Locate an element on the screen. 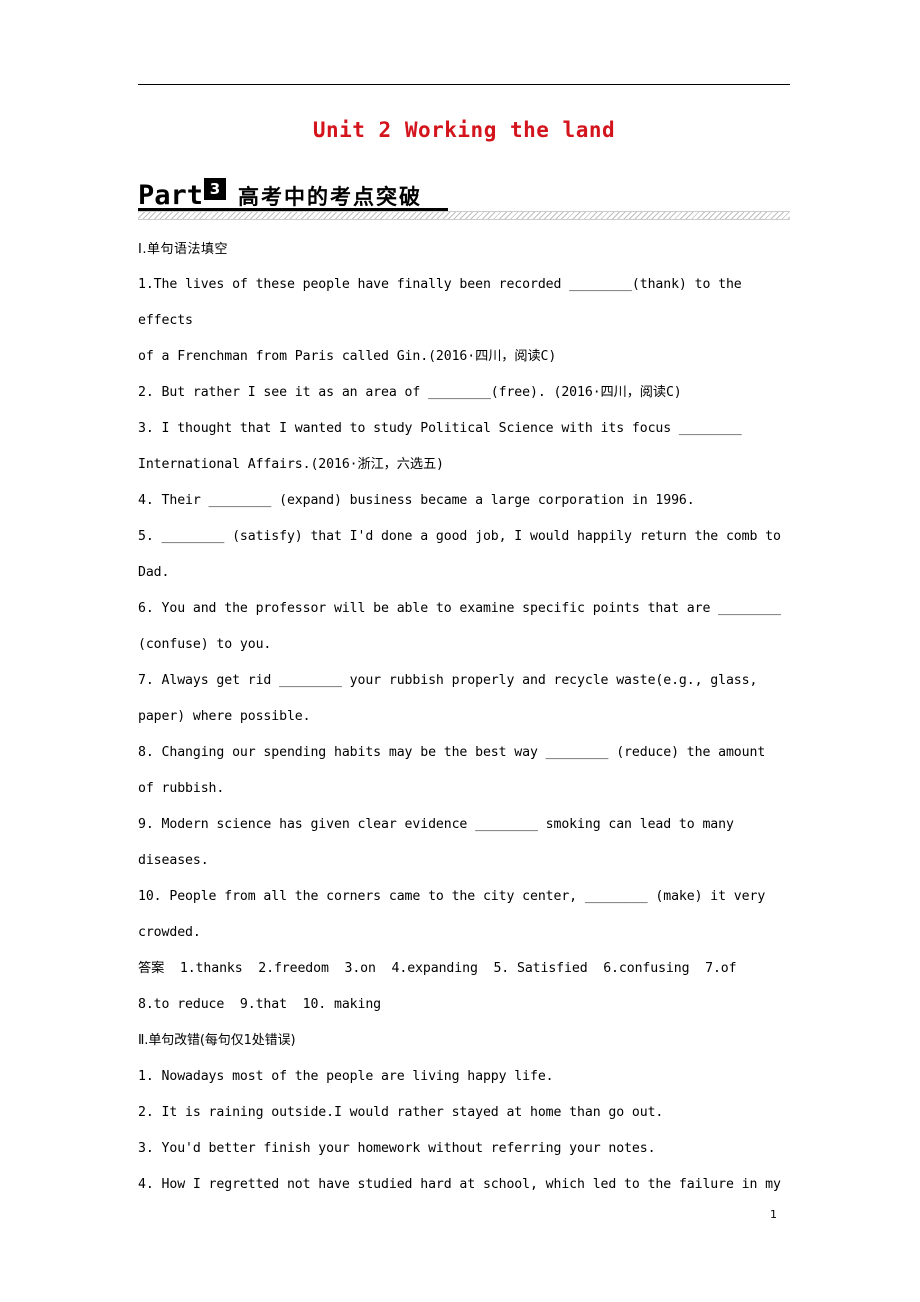  part-chinese-title: 高考中的考点突破 is located at coordinates (330, 197).